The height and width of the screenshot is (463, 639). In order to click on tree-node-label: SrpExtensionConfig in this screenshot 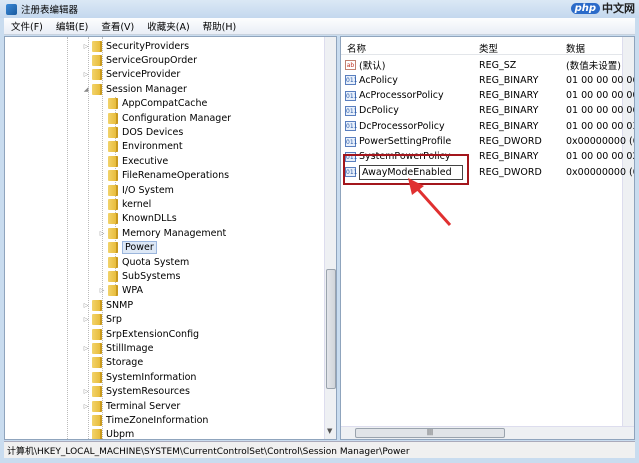, I will do `click(153, 334)`.